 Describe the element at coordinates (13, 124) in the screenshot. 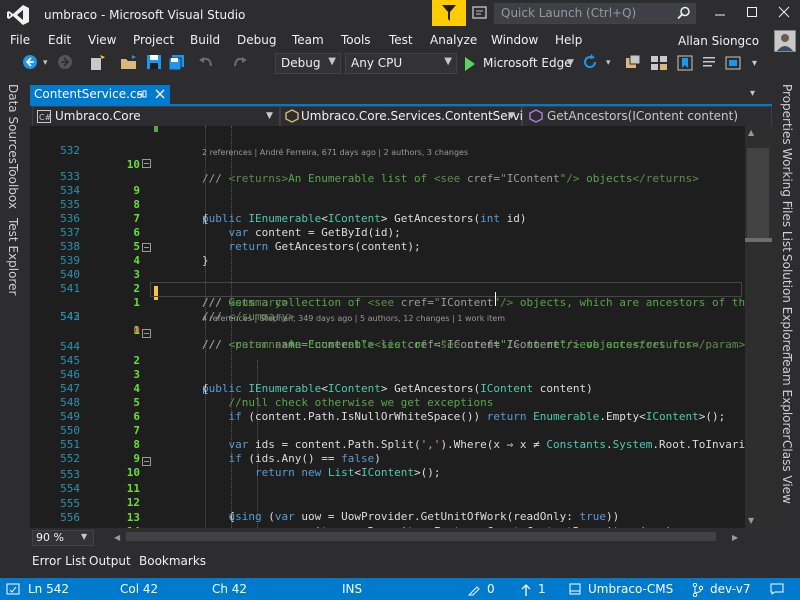

I see `tab-data-sources: Data Sources` at that location.